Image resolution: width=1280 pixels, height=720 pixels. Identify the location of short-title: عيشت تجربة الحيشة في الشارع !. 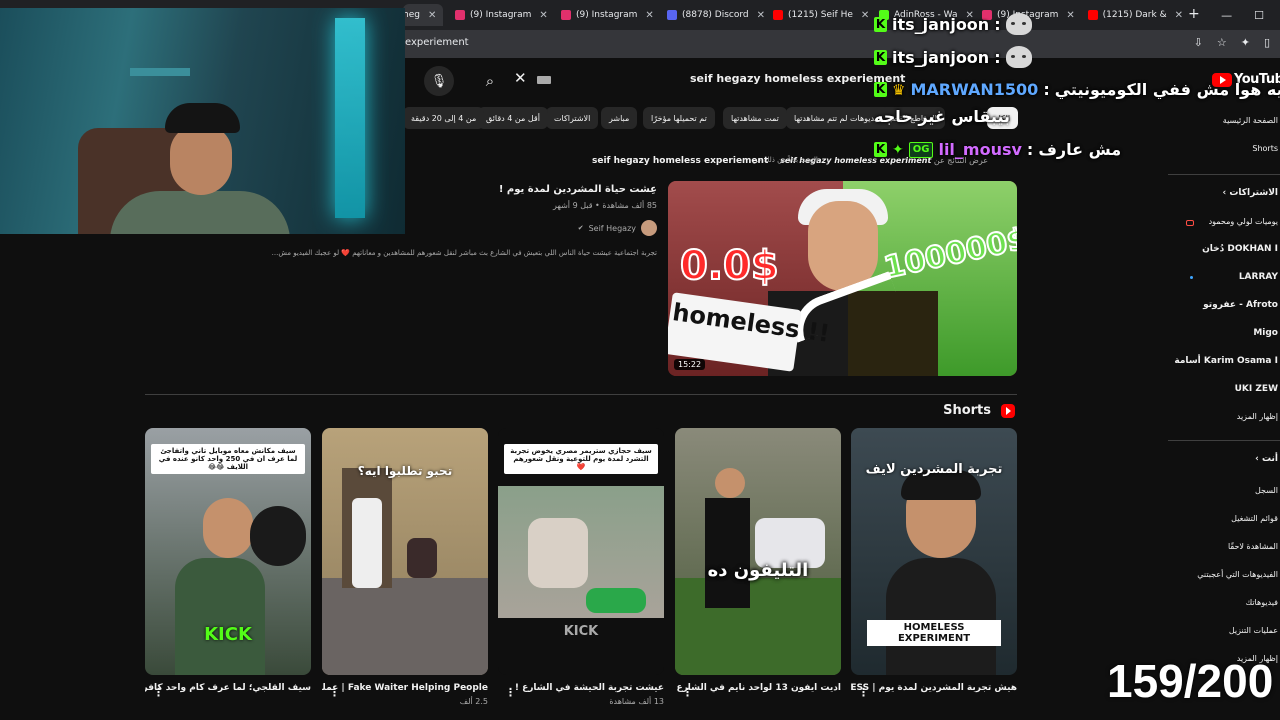
(581, 688).